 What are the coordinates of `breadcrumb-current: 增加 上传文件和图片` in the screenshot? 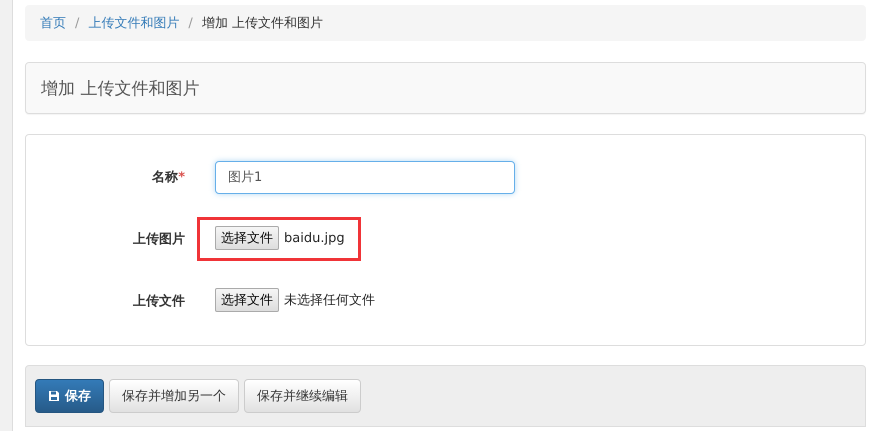 It's located at (262, 23).